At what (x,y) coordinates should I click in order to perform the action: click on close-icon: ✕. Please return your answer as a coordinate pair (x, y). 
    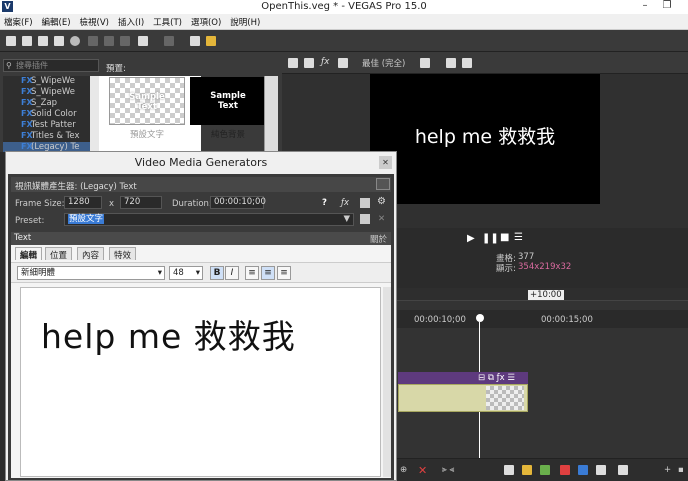
    Looking at the image, I should click on (385, 162).